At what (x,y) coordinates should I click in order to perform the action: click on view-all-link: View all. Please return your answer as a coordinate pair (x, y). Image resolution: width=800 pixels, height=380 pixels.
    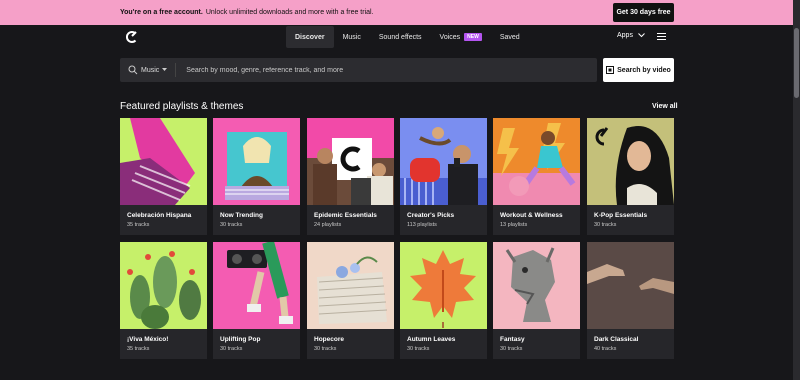
    Looking at the image, I should click on (665, 106).